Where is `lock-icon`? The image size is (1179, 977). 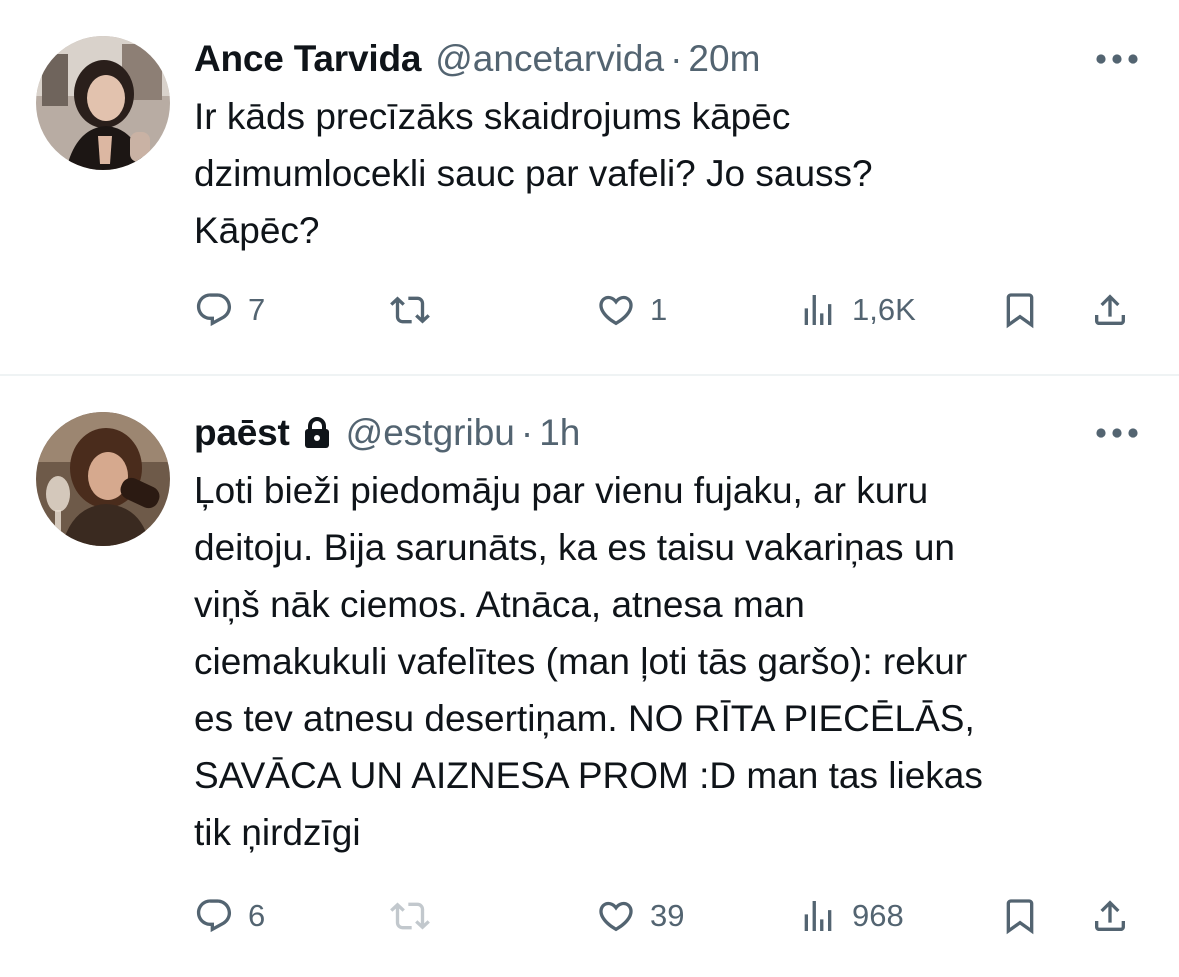
lock-icon is located at coordinates (316, 432).